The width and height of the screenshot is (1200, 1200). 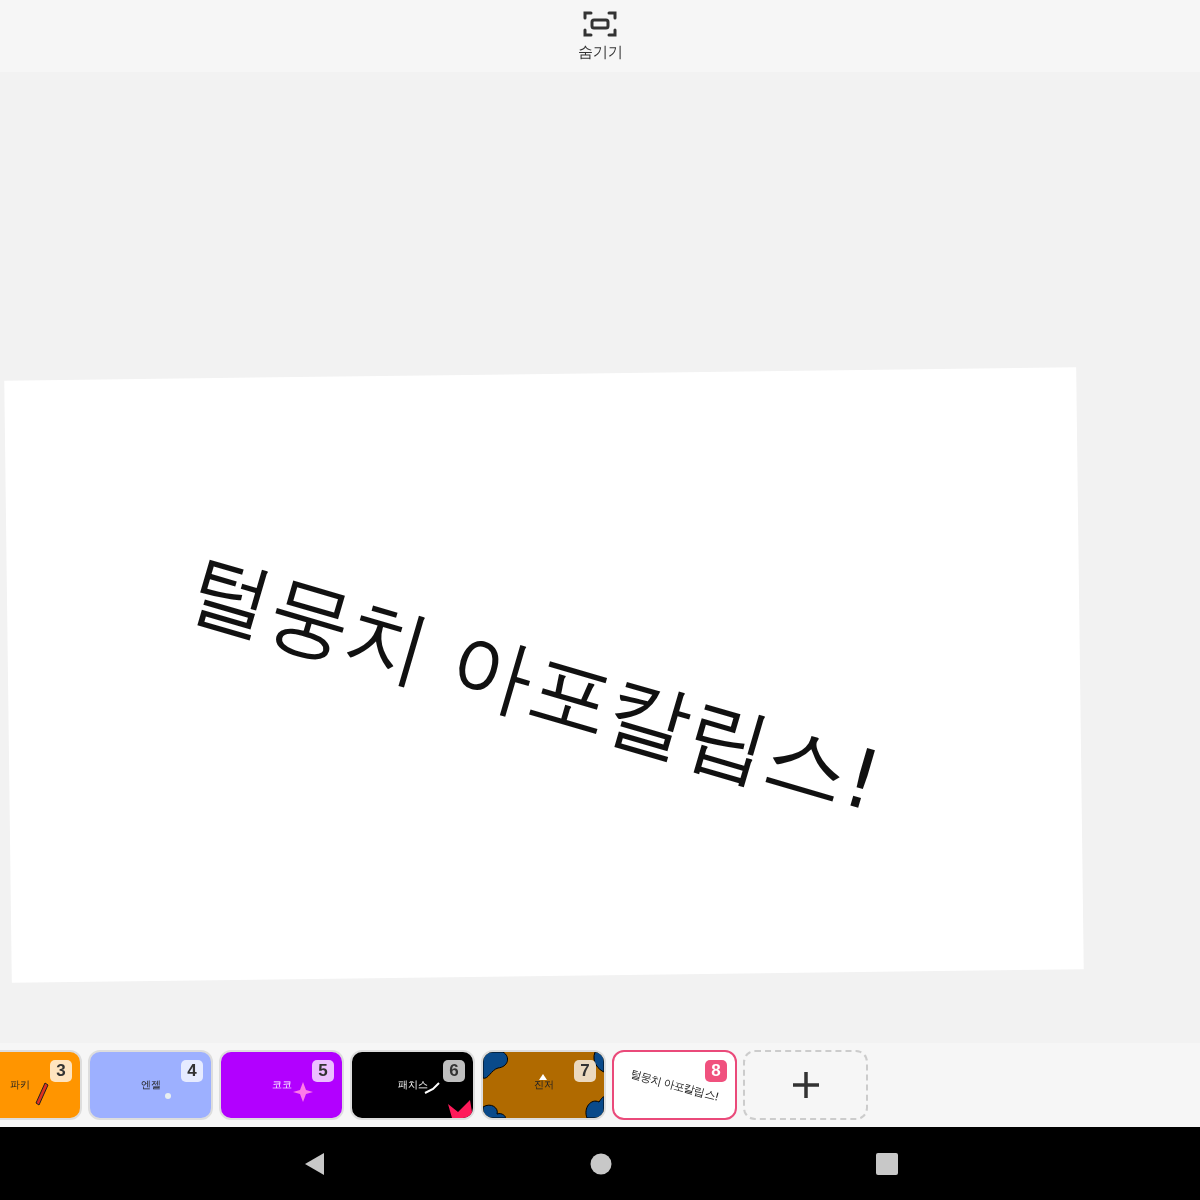 I want to click on thumbnail-title: 진저, so click(x=543, y=1085).